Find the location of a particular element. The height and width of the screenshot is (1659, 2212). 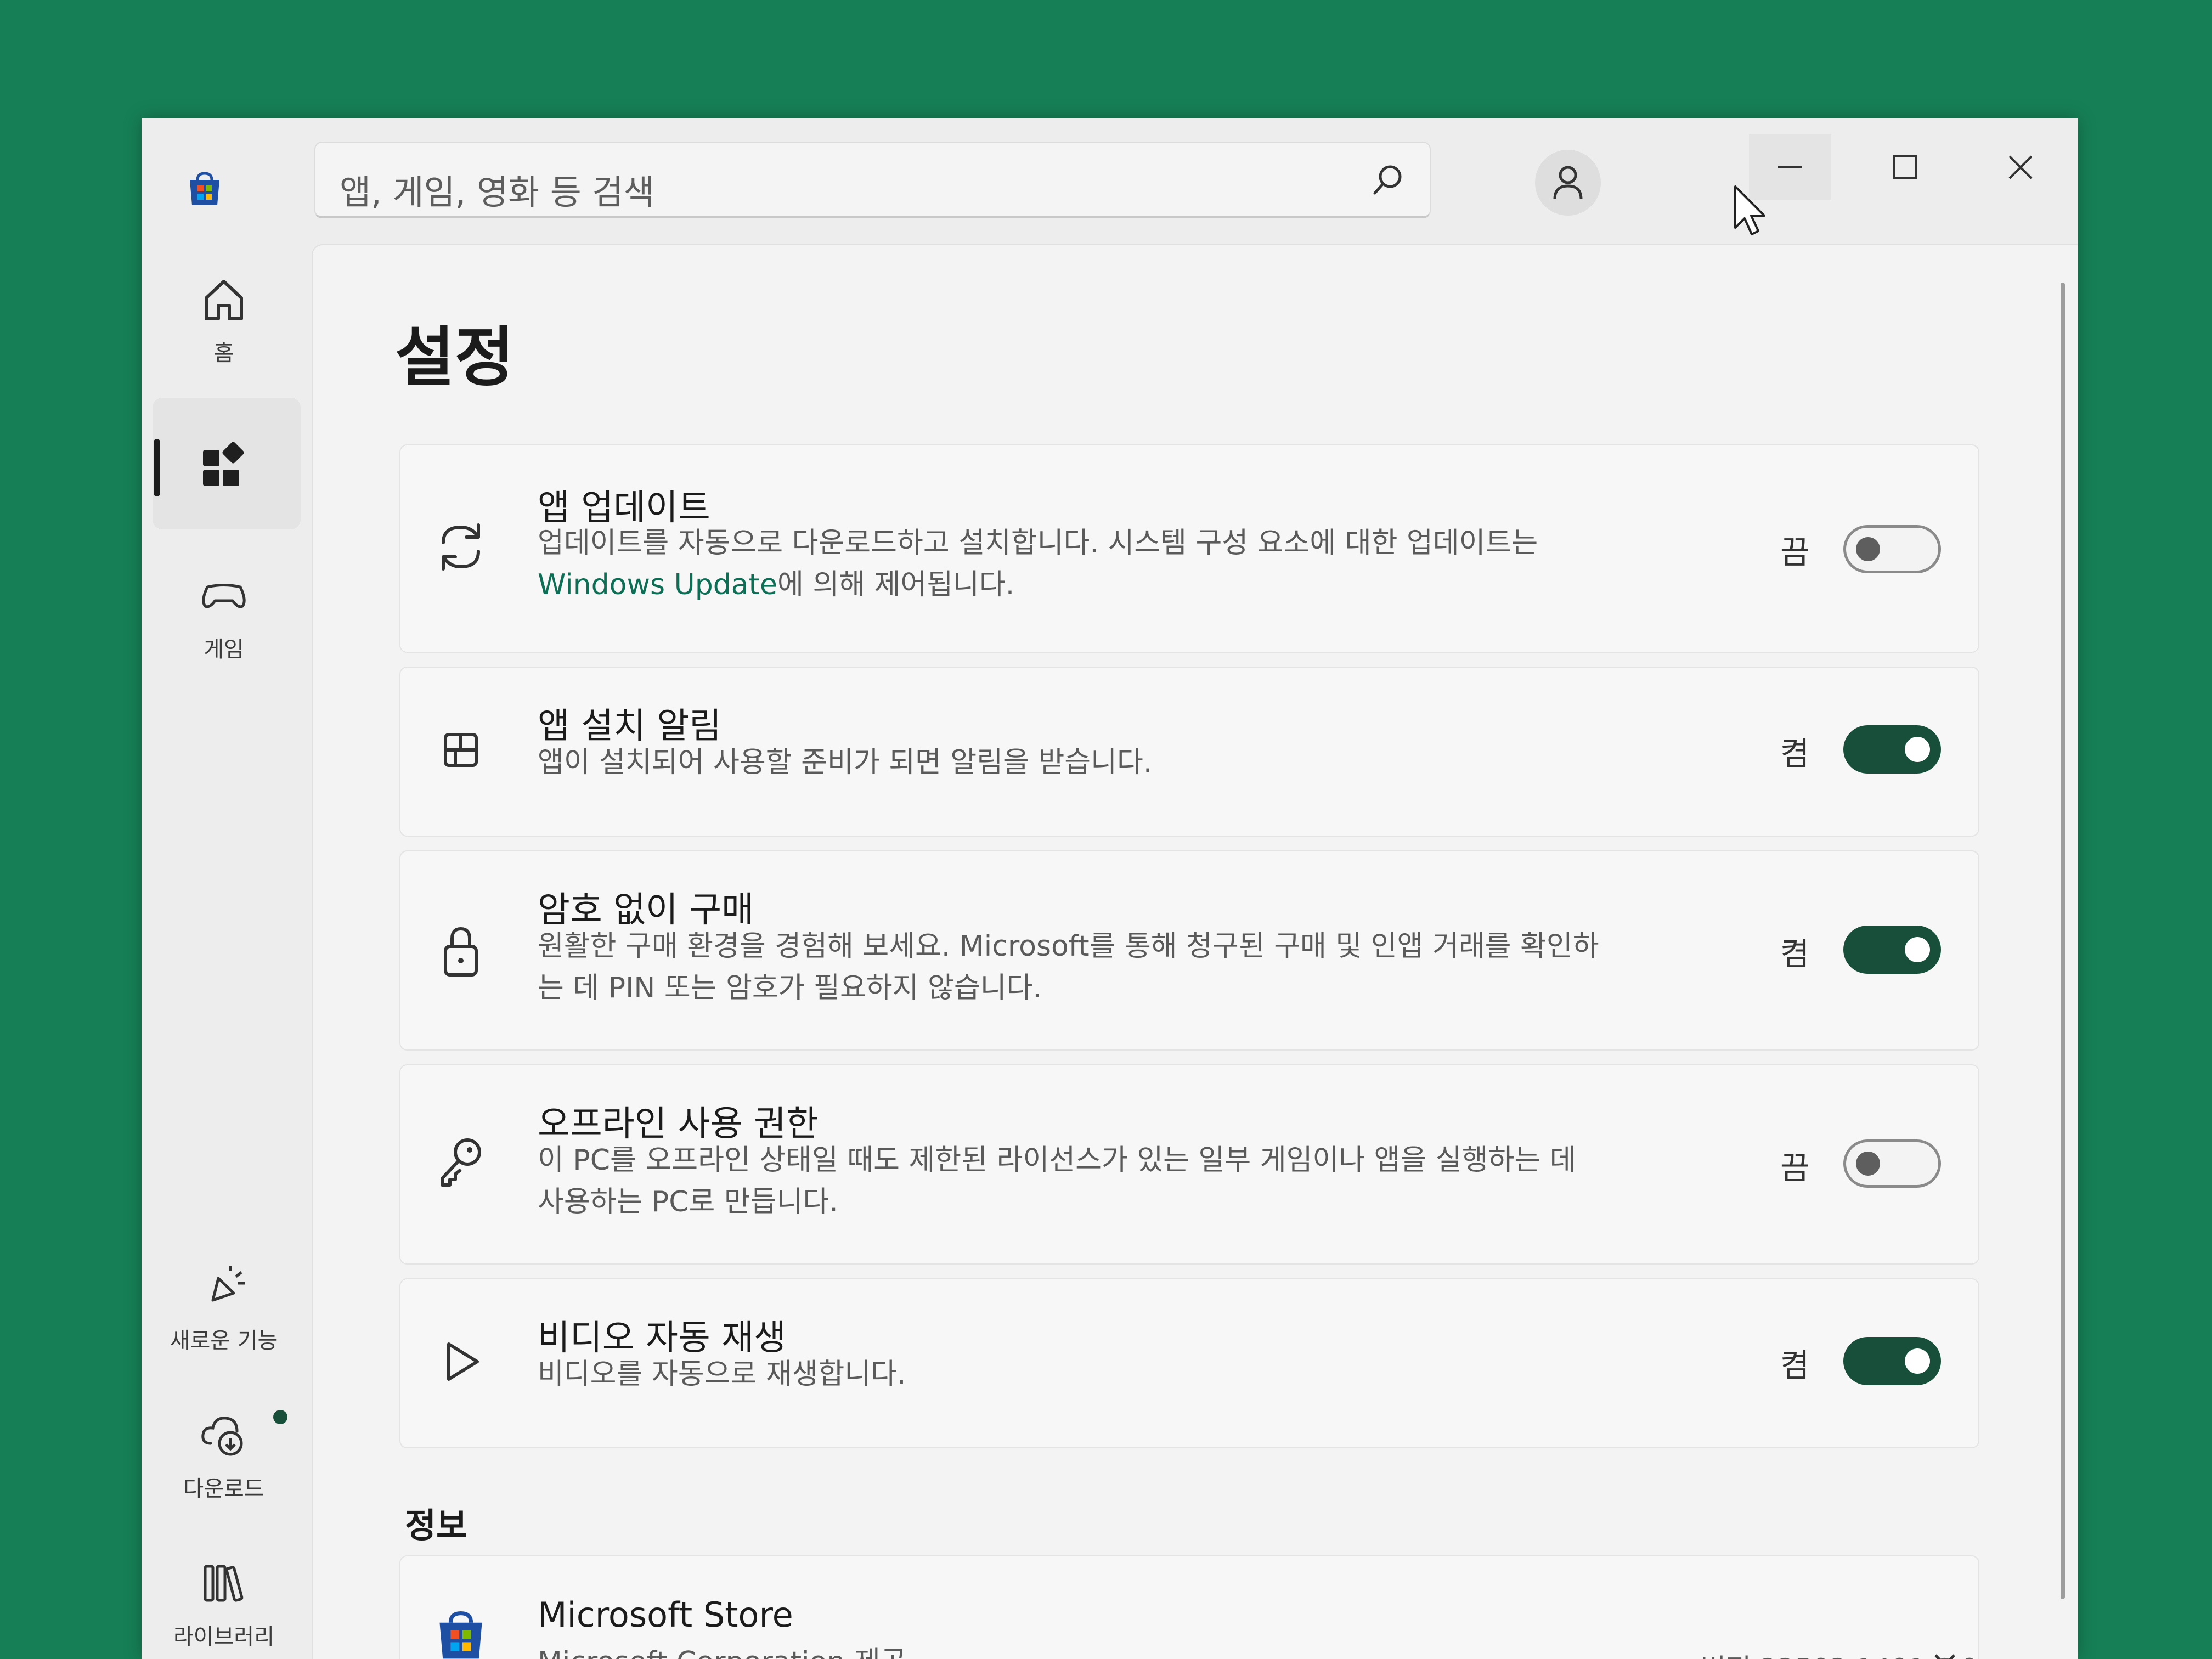

app-install-icon is located at coordinates (461, 750).